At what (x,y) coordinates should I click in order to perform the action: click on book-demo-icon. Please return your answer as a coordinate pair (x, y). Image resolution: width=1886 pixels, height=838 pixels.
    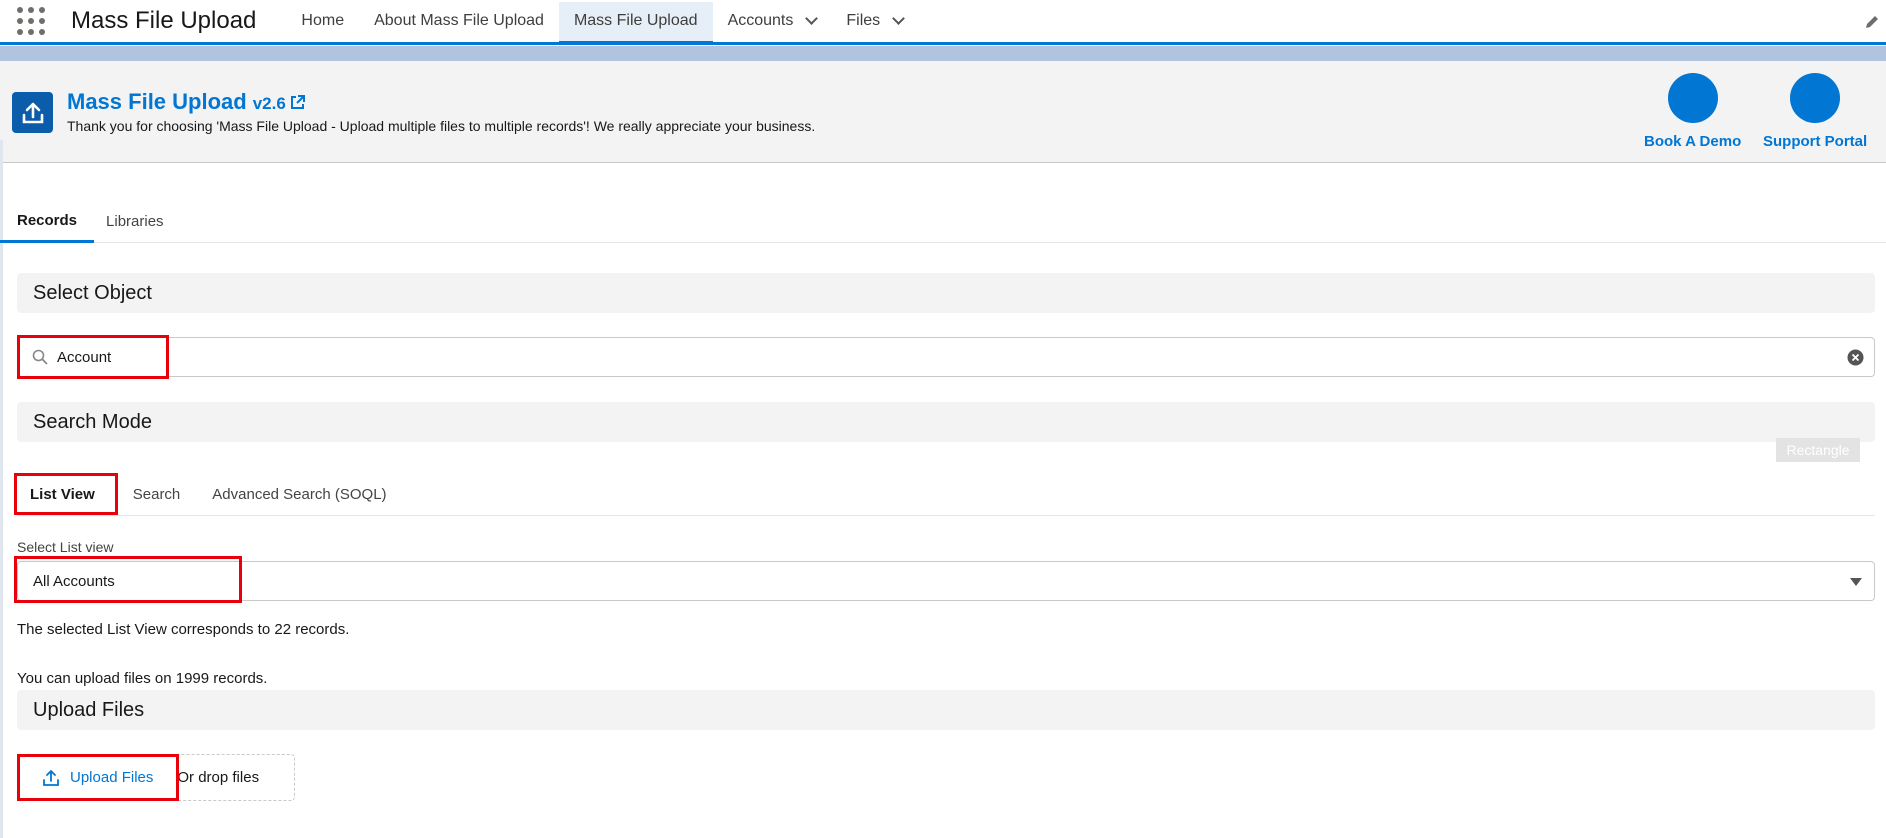
    Looking at the image, I should click on (1692, 98).